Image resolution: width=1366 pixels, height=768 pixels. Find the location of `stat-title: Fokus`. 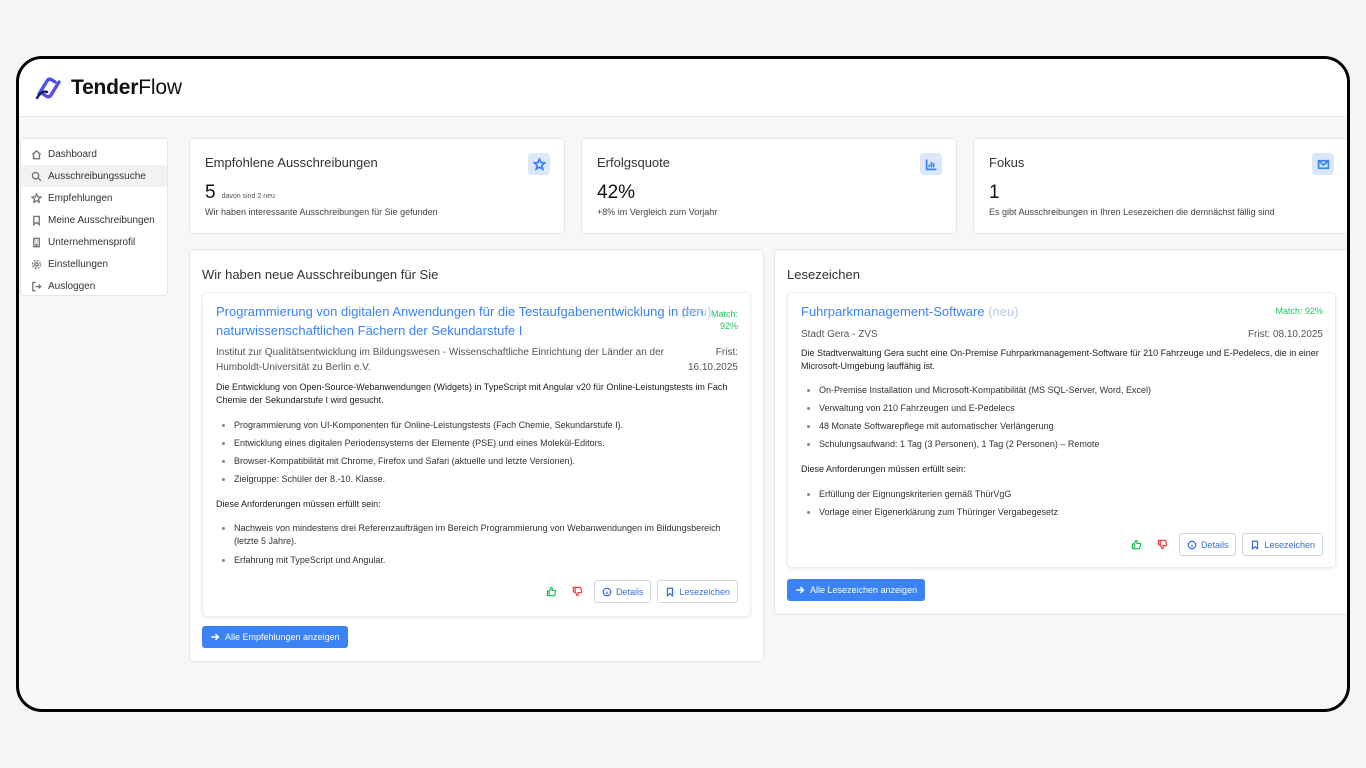

stat-title: Fokus is located at coordinates (1007, 162).